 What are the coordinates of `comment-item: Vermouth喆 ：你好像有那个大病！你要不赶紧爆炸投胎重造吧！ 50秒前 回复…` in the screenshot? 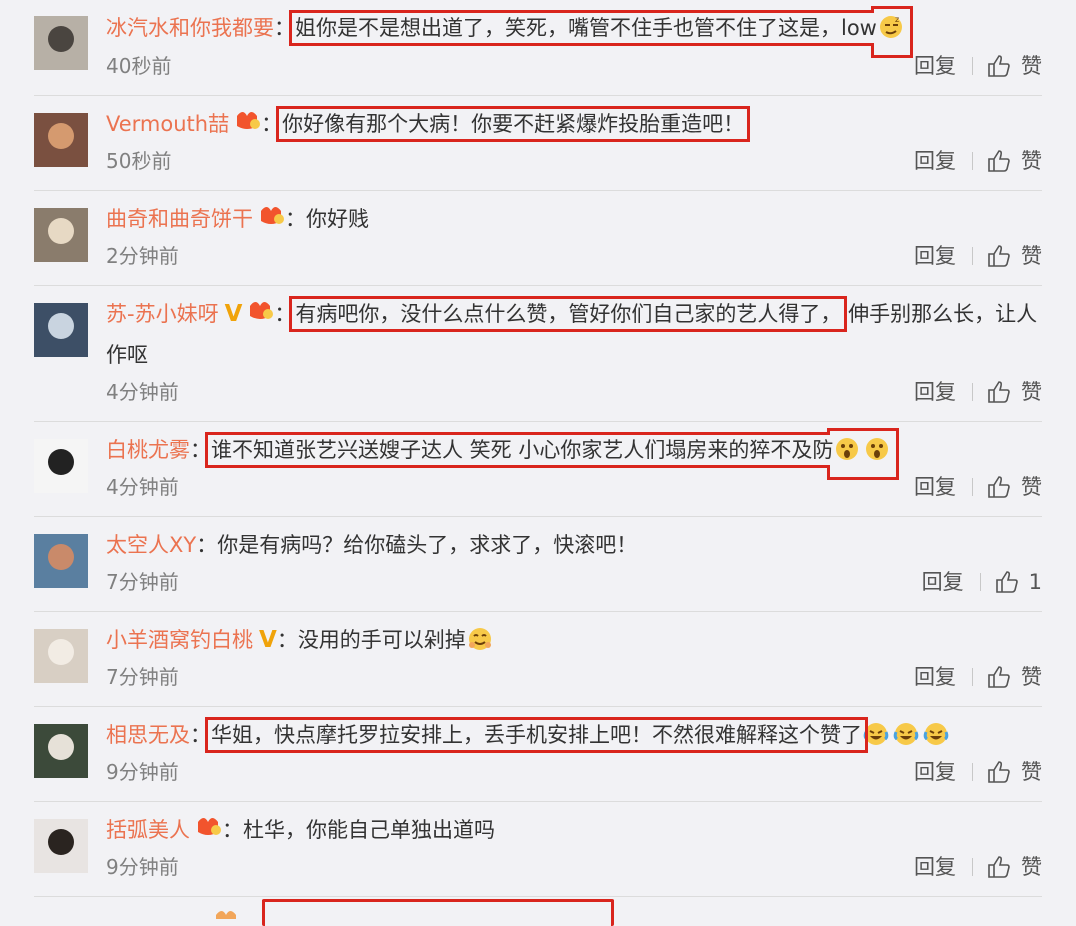 It's located at (538, 143).